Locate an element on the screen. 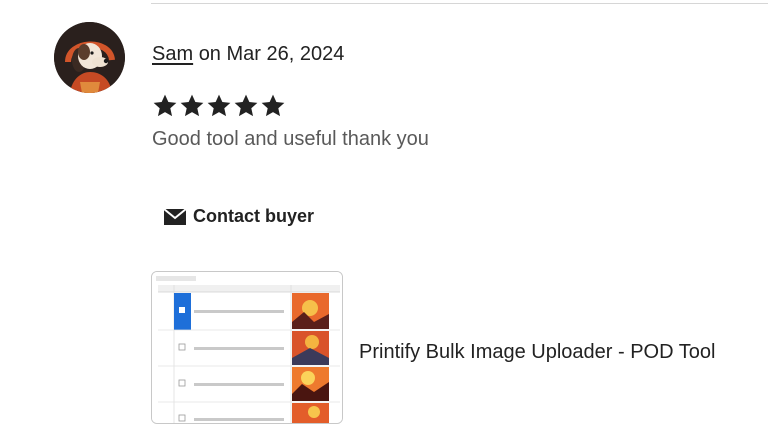  review-header: Sam on Mar 26, 2024 is located at coordinates (248, 54).